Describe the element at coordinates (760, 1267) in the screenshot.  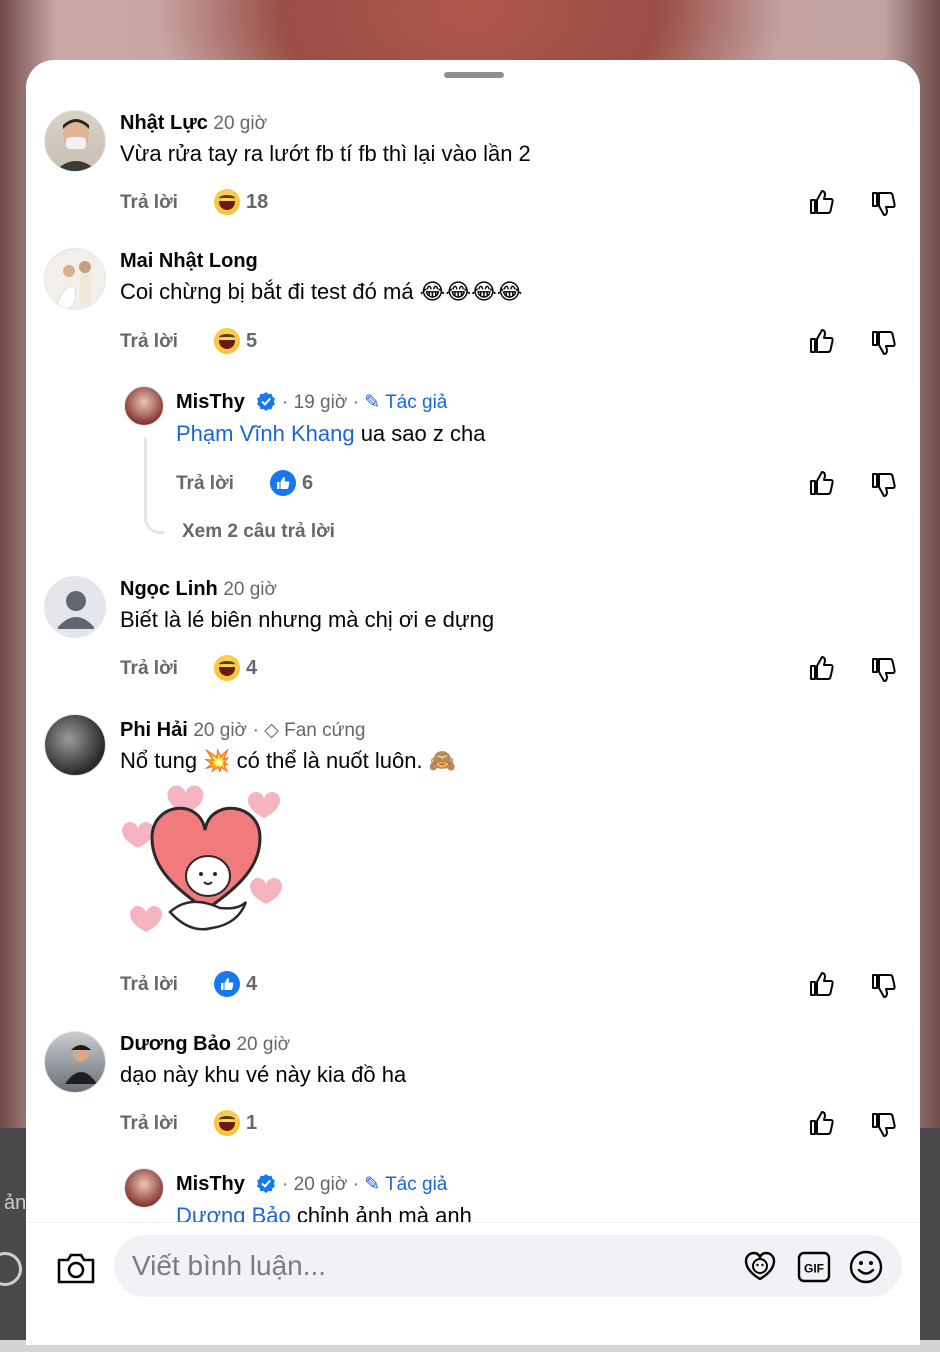
I see `avatar-sticker-icon` at that location.